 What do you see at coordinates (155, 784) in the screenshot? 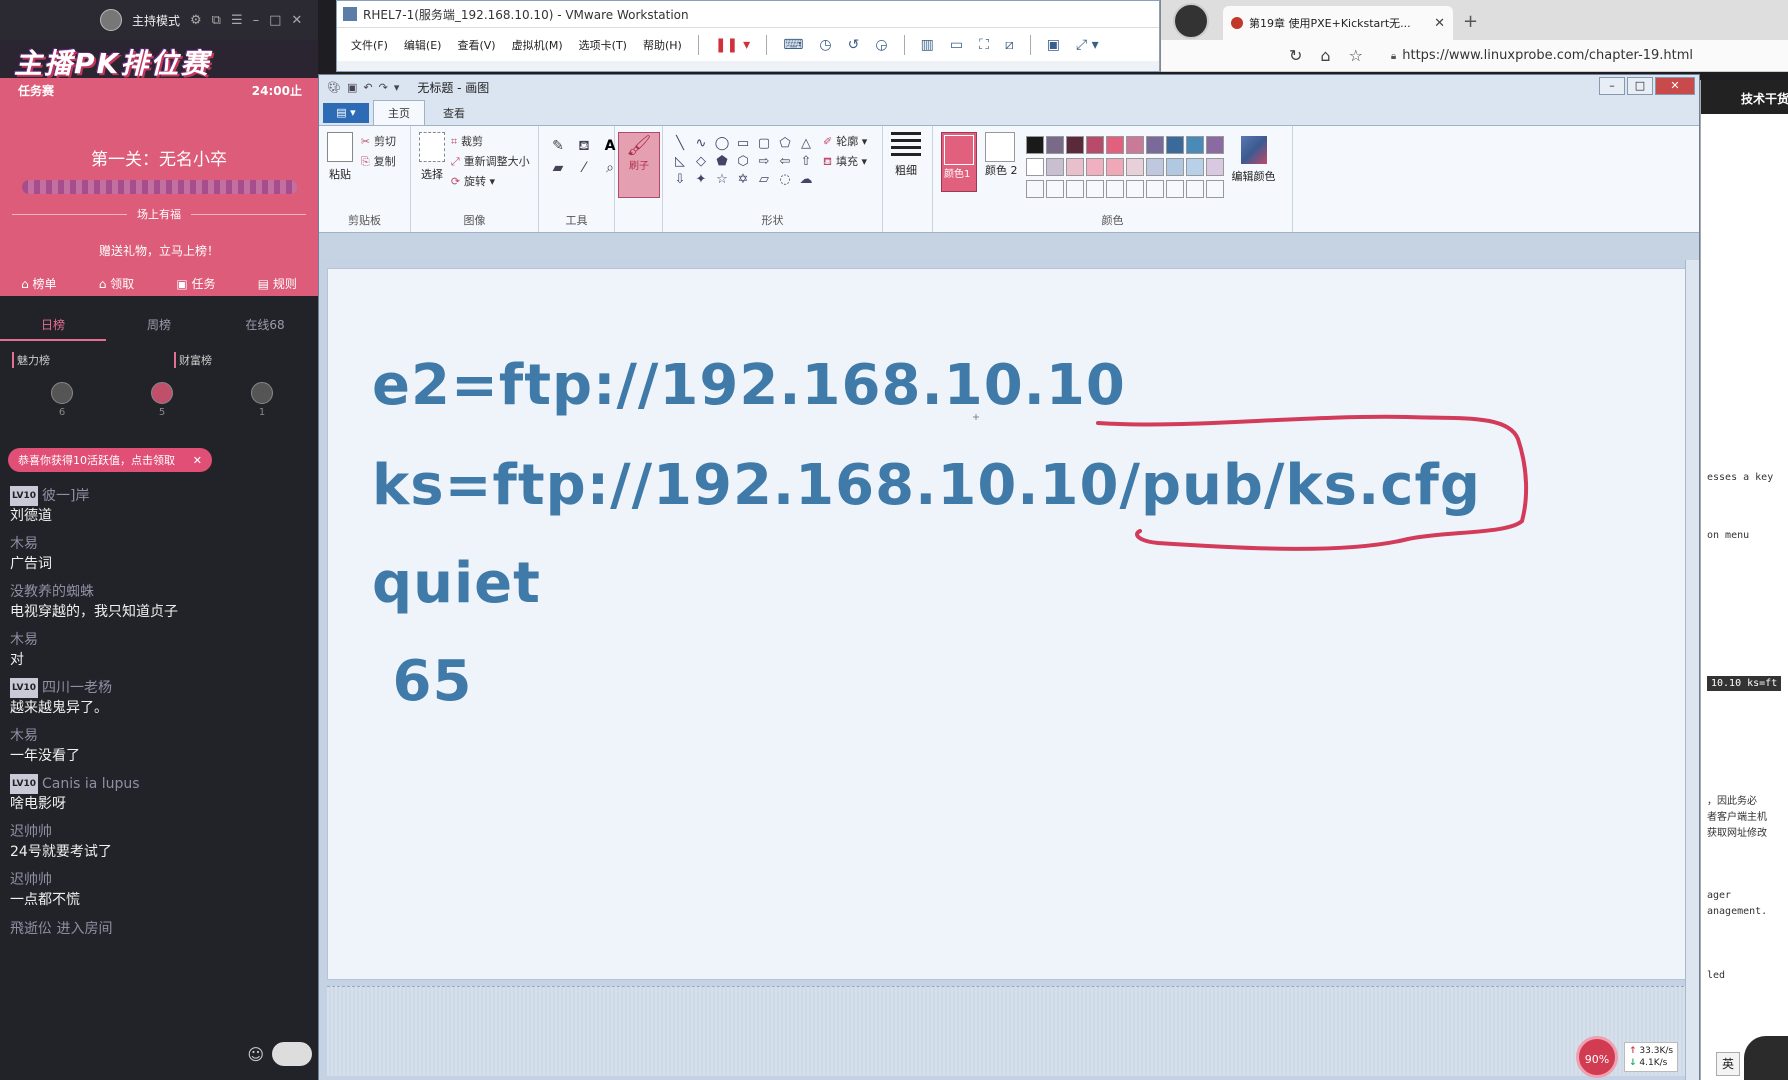
I see `chat-username: LV10 Canis ia lupus` at bounding box center [155, 784].